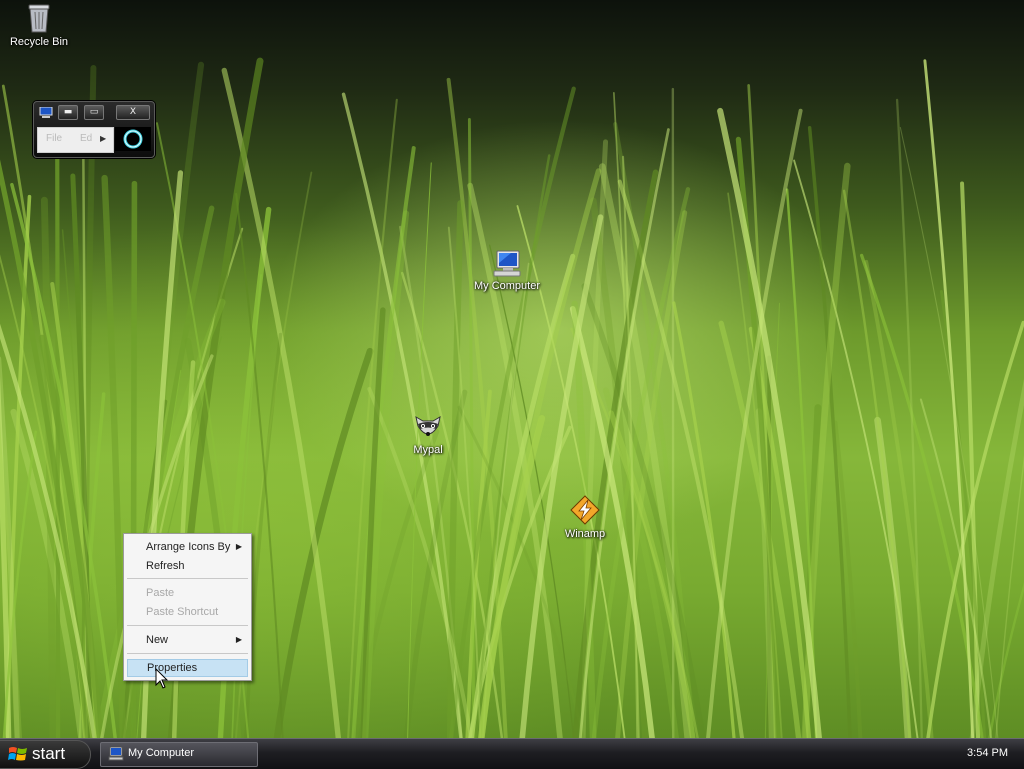 This screenshot has height=769, width=1024. I want to click on mypal-raccoon-icon, so click(428, 427).